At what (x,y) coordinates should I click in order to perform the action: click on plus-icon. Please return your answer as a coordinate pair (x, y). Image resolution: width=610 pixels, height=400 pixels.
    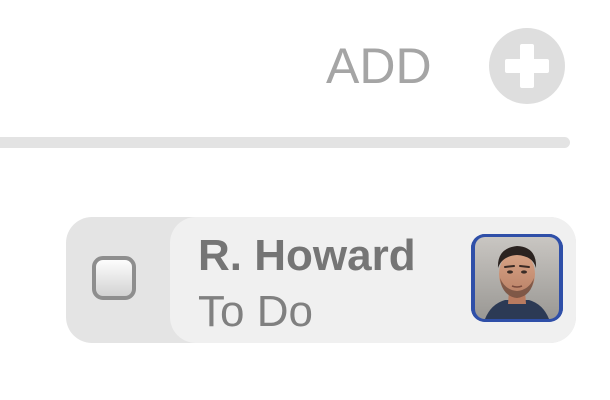
    Looking at the image, I should click on (527, 66).